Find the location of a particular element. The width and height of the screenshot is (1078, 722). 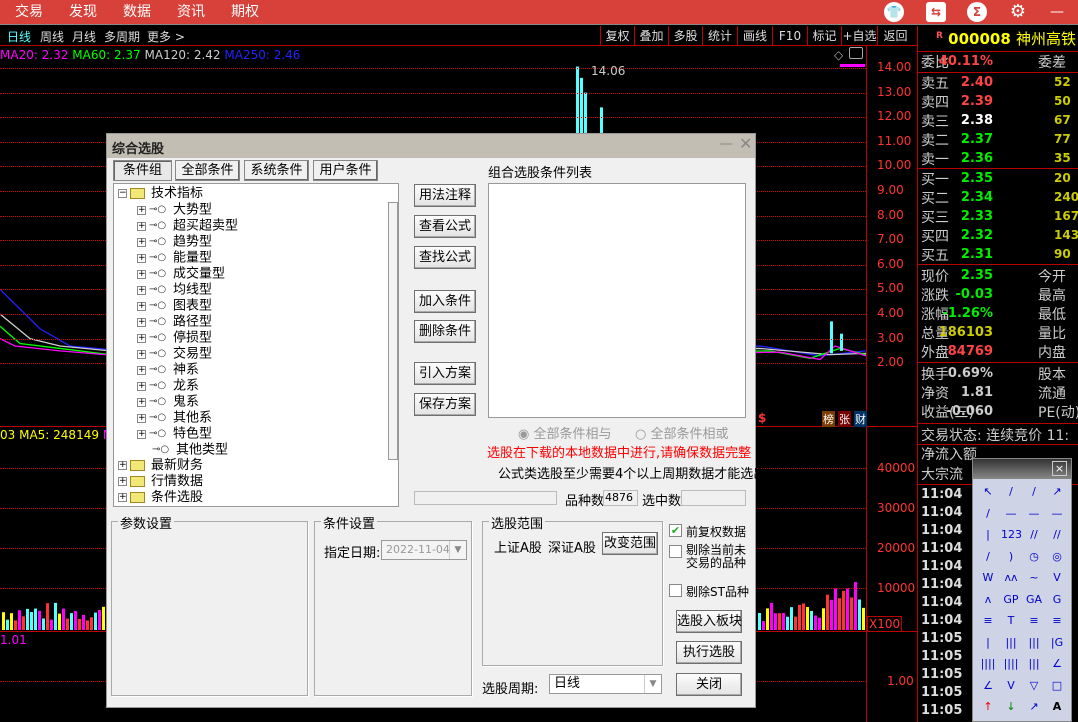

checkbox-exclude-untraded is located at coordinates (675, 551).